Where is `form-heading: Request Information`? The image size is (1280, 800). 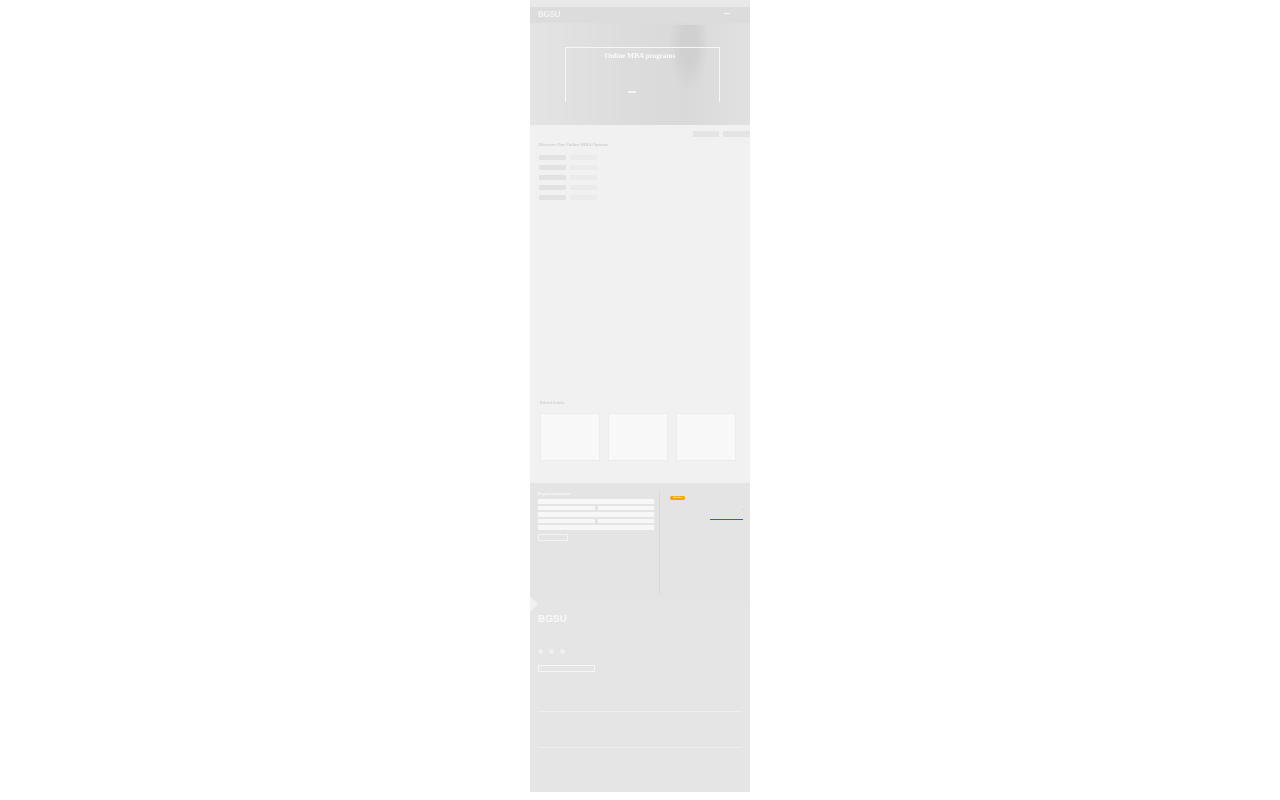 form-heading: Request Information is located at coordinates (554, 494).